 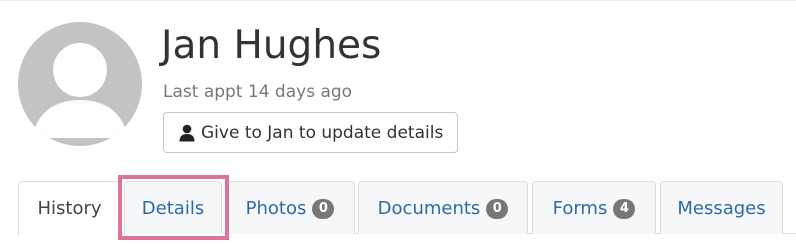 What do you see at coordinates (187, 133) in the screenshot?
I see `user-icon` at bounding box center [187, 133].